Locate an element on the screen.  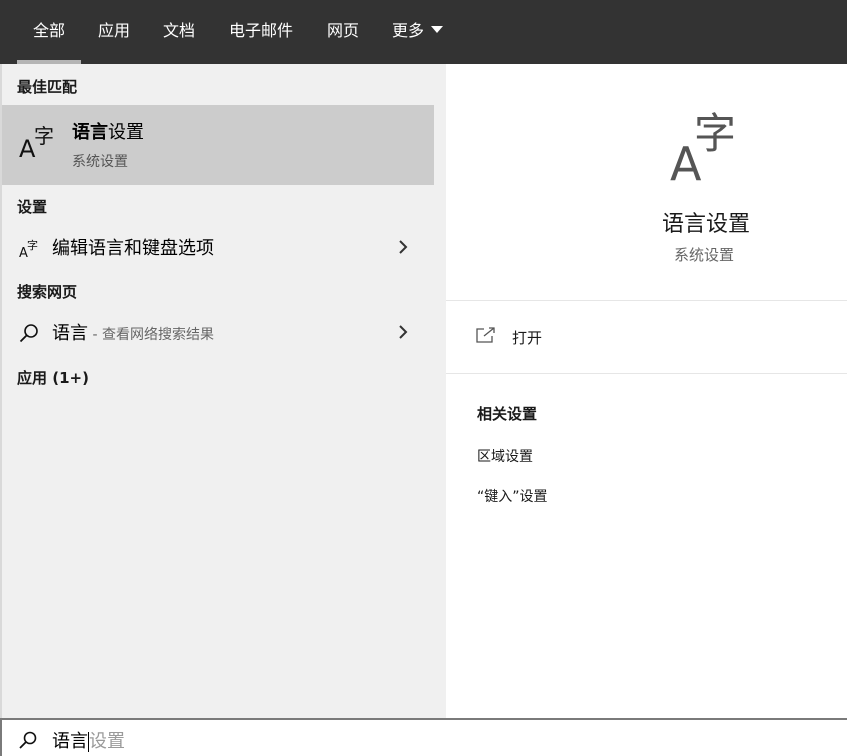
best-match-result: A 字 语言设置 系统设置 is located at coordinates (218, 145).